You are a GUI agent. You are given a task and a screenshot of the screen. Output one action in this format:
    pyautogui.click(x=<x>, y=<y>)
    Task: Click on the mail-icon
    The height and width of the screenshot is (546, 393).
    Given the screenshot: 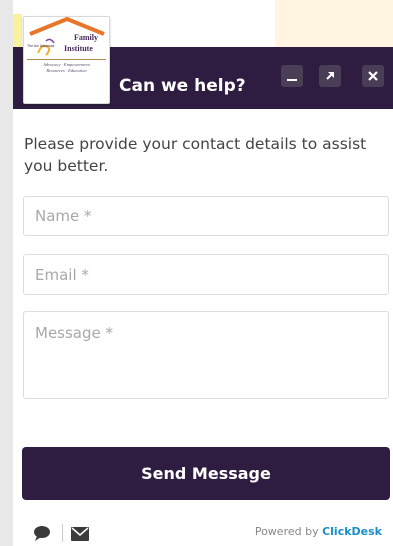 What is the action you would take?
    pyautogui.click(x=80, y=535)
    